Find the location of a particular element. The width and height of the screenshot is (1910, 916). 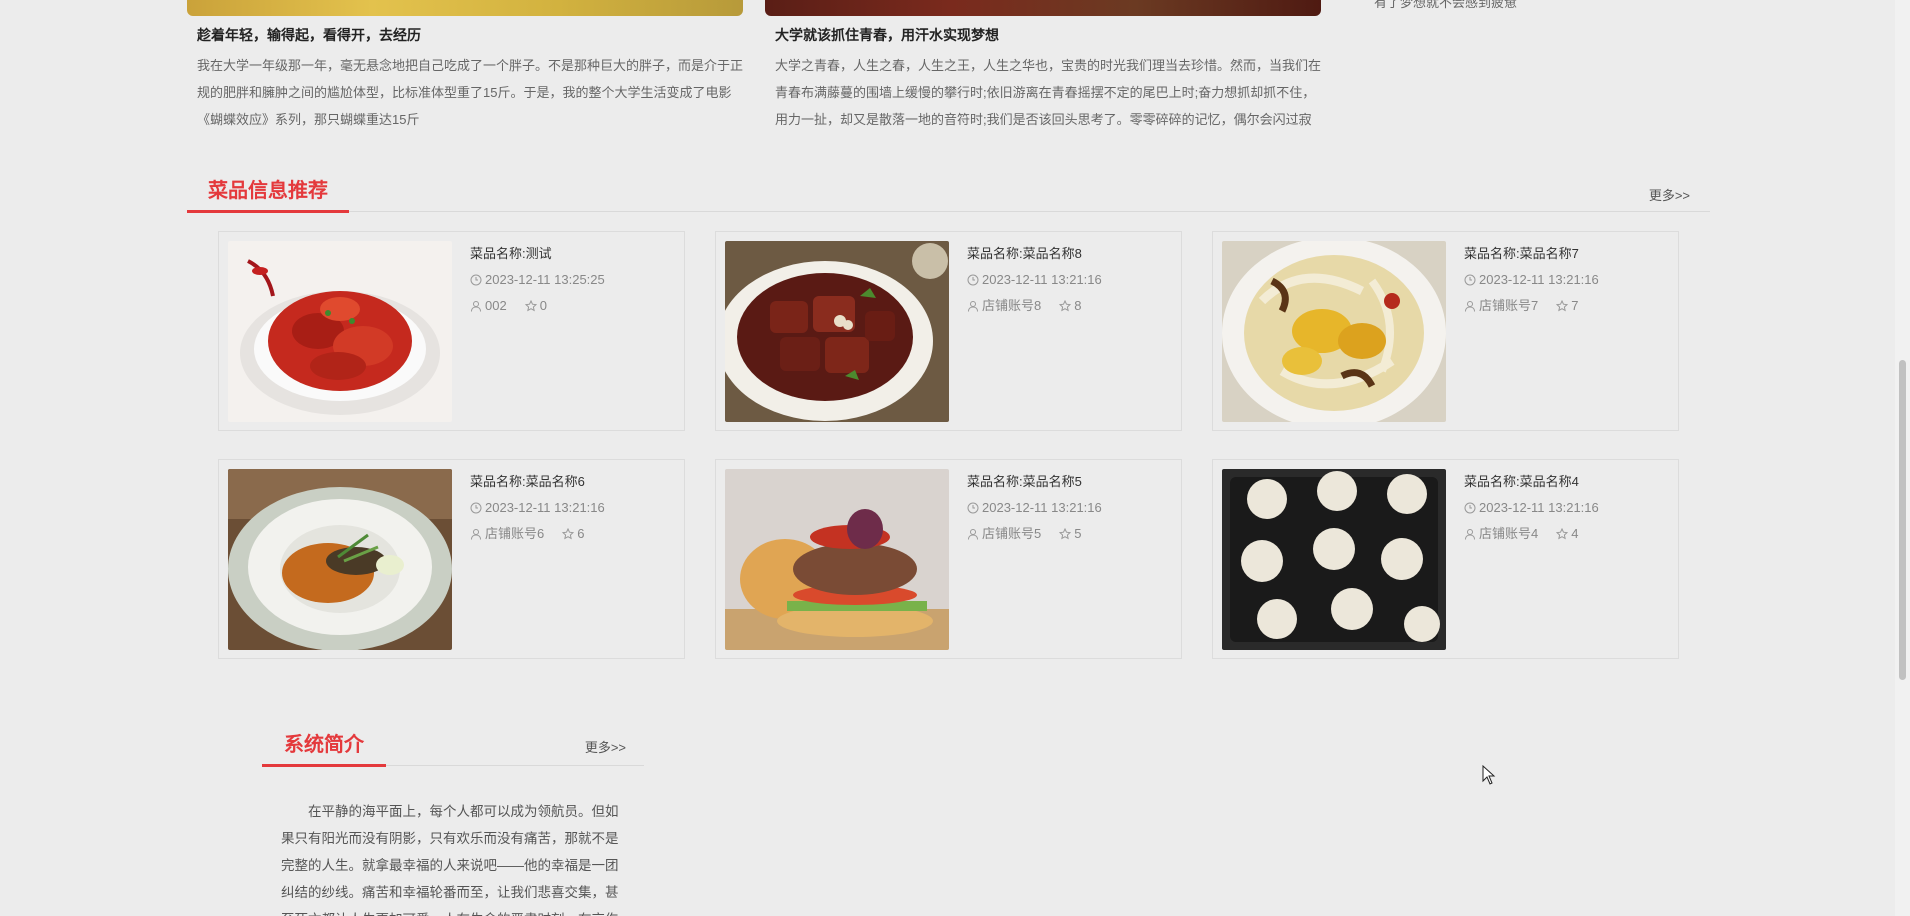

dish-info: 菜品名称:菜品名称8 2023-12-11 13:21:16 店铺账号8 8 is located at coordinates (1067, 280).